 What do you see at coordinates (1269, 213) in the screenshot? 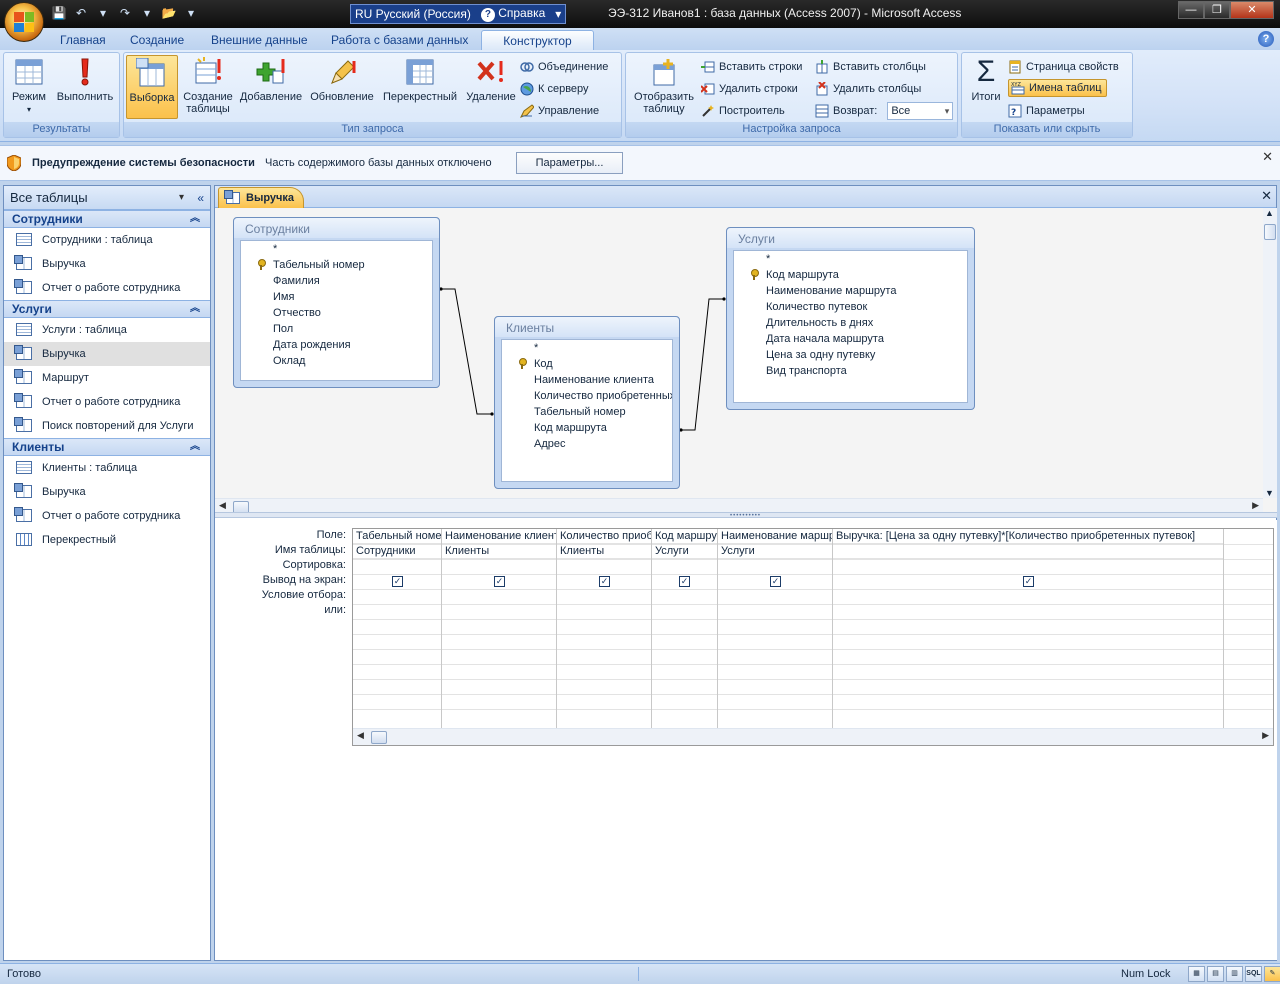
I see `scroll-up-icon: ▲` at bounding box center [1269, 213].